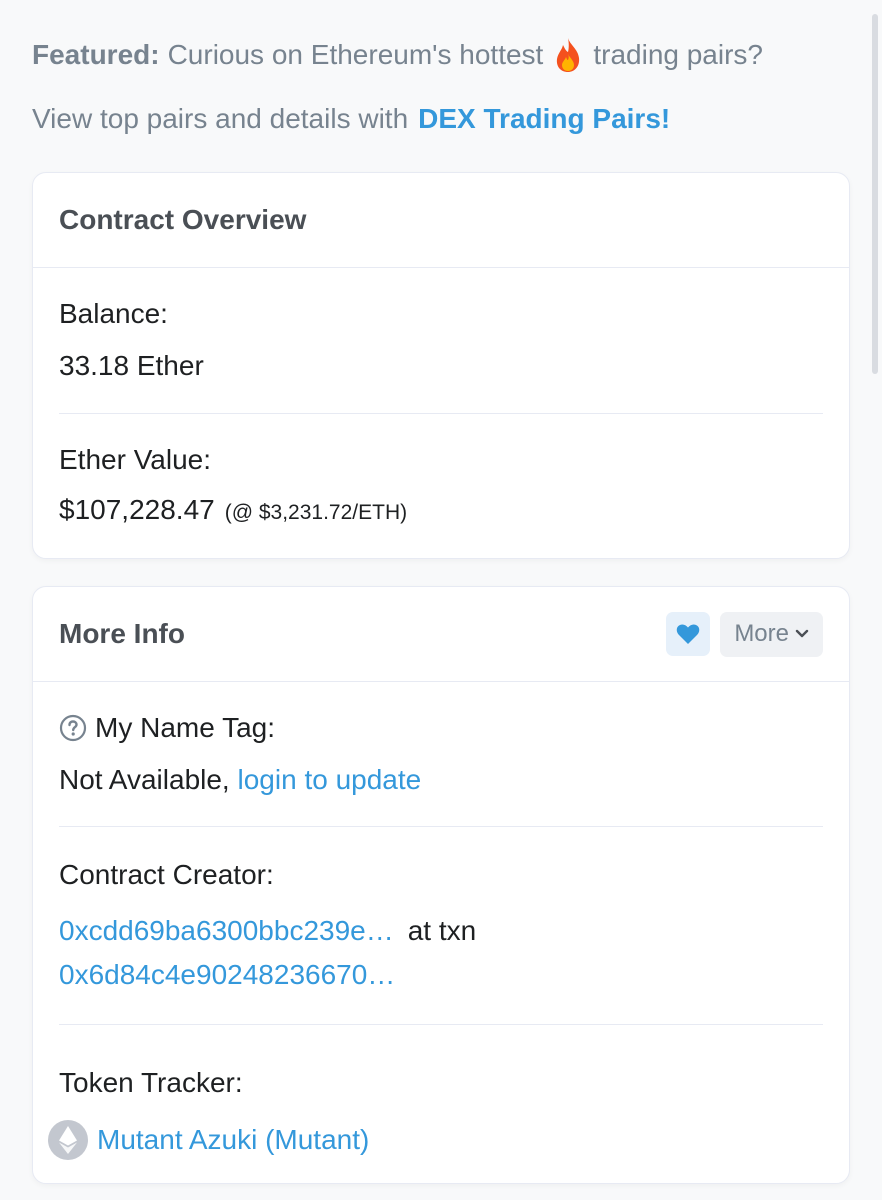 This screenshot has height=1200, width=882. What do you see at coordinates (220, 118) in the screenshot?
I see `featured-line2-text: View top pairs and details with` at bounding box center [220, 118].